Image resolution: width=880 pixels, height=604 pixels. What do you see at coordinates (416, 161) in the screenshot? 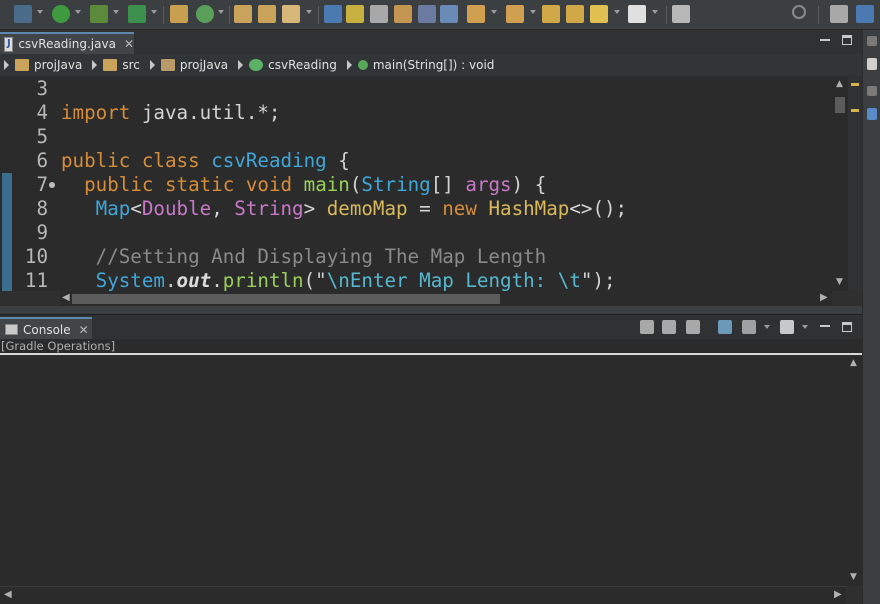
I see `code-line: 6 public class csvReading {` at bounding box center [416, 161].